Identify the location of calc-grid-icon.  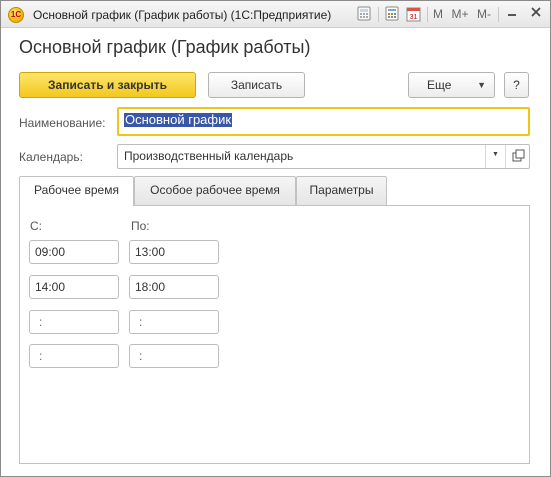
(392, 14).